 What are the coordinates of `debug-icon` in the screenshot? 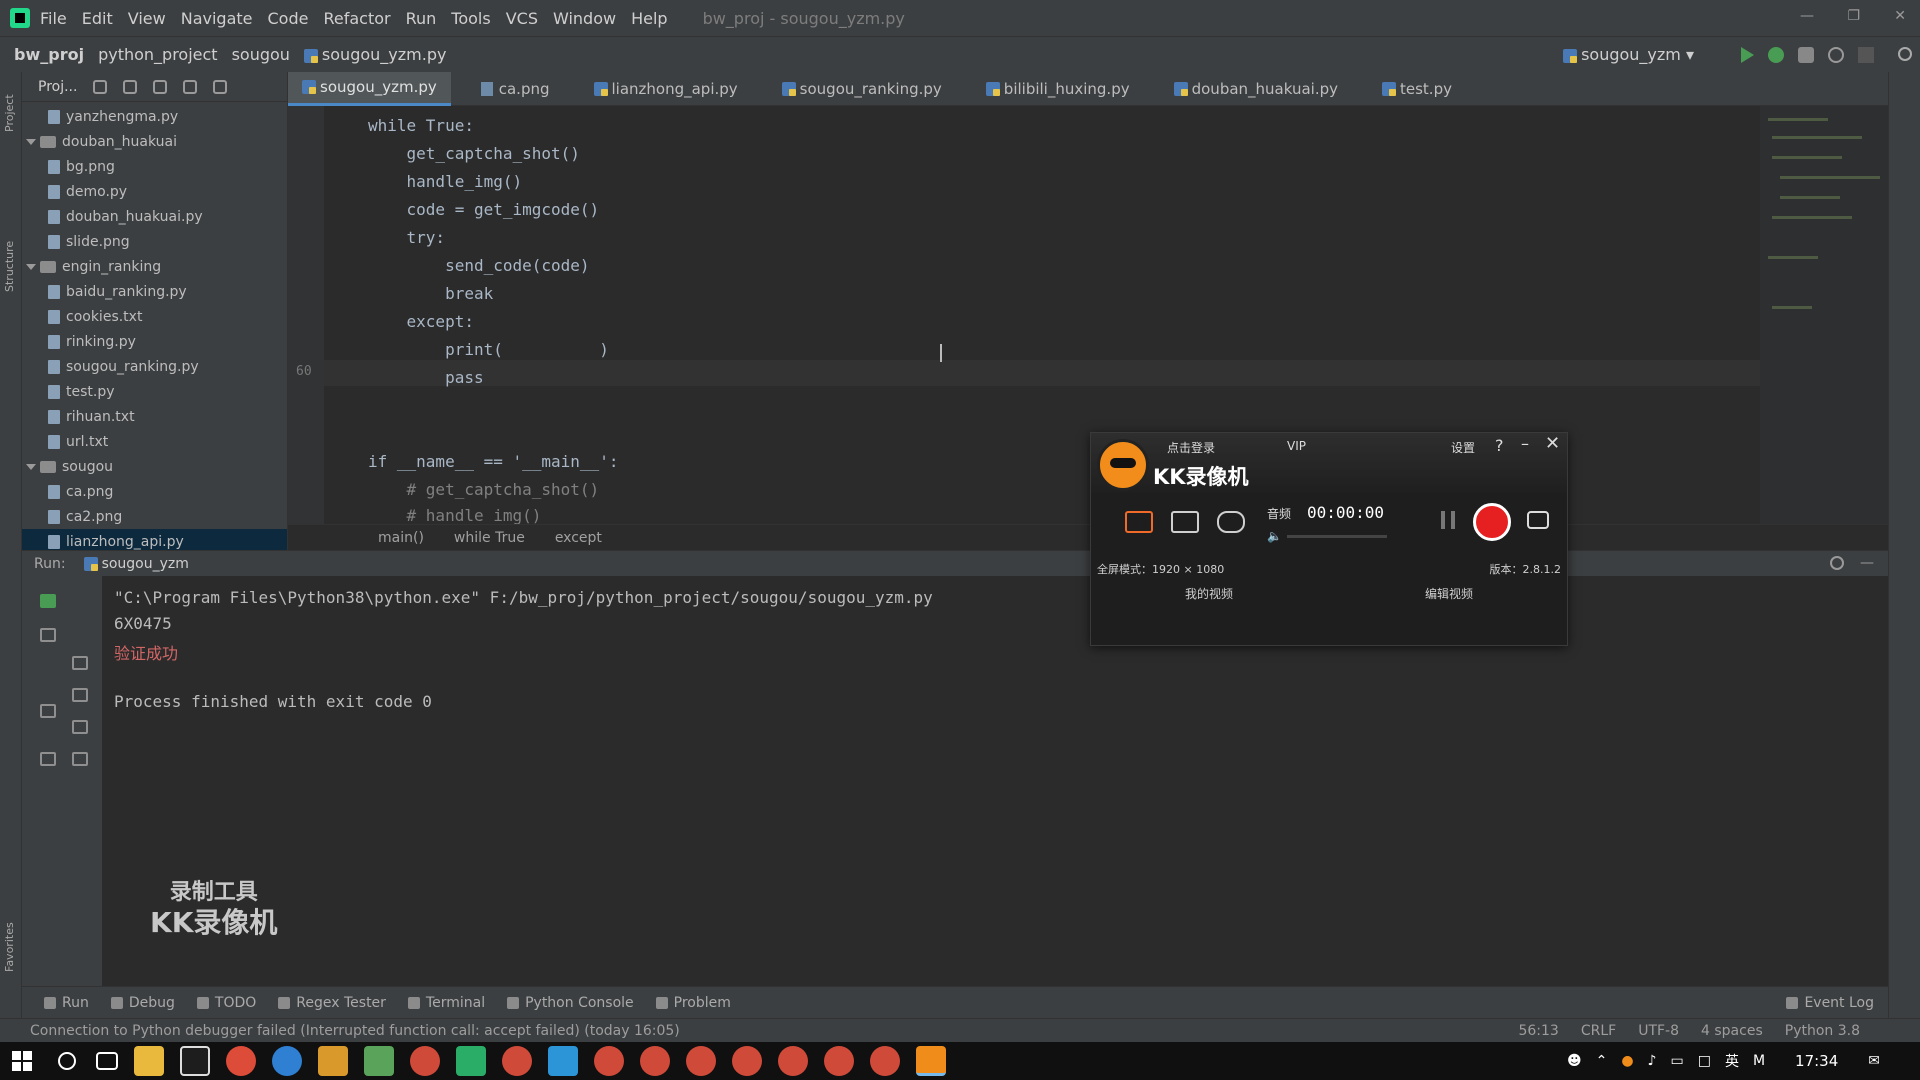 It's located at (1776, 55).